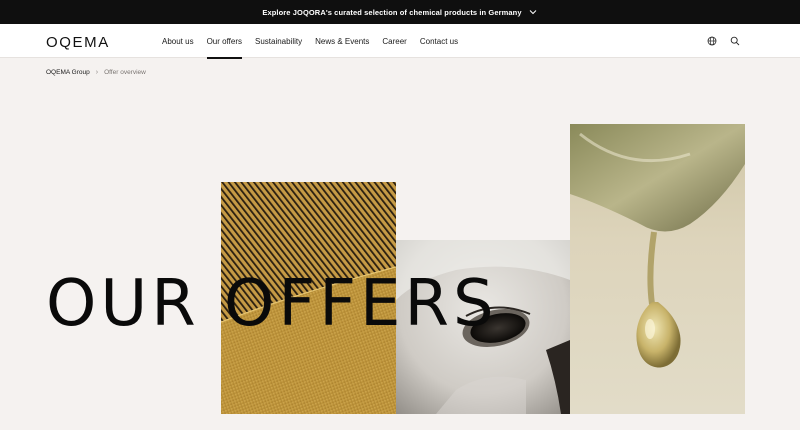  What do you see at coordinates (394, 41) in the screenshot?
I see `nav-career: Career` at bounding box center [394, 41].